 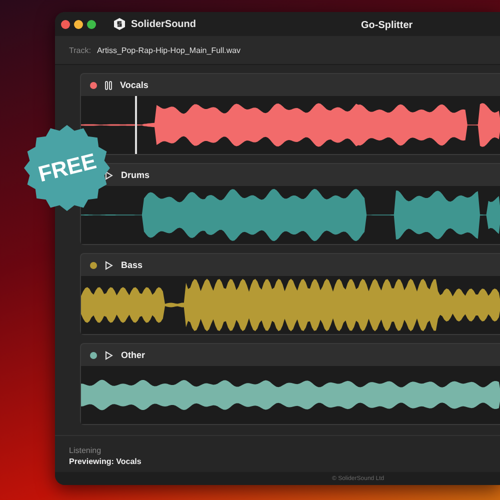 I want to click on free-badge-text: FREE, so click(x=67, y=168).